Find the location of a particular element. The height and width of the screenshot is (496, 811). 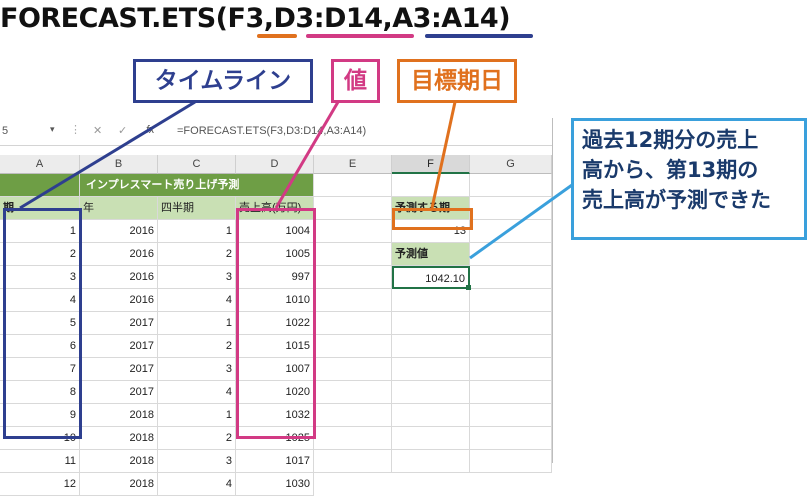

value-connector is located at coordinates (307, 155).